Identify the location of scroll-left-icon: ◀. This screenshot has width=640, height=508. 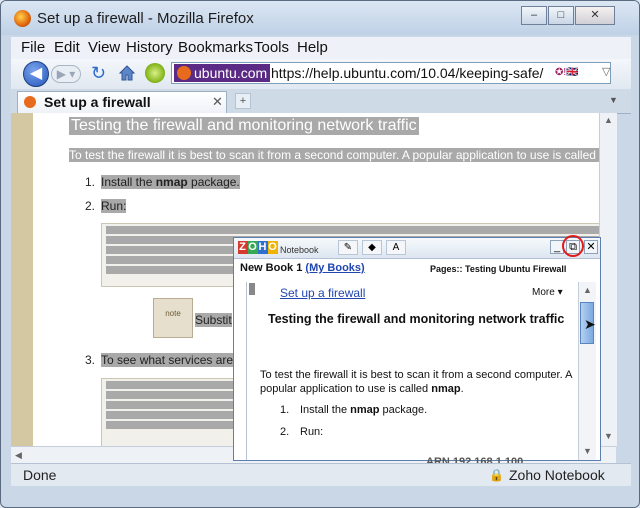
(18, 455).